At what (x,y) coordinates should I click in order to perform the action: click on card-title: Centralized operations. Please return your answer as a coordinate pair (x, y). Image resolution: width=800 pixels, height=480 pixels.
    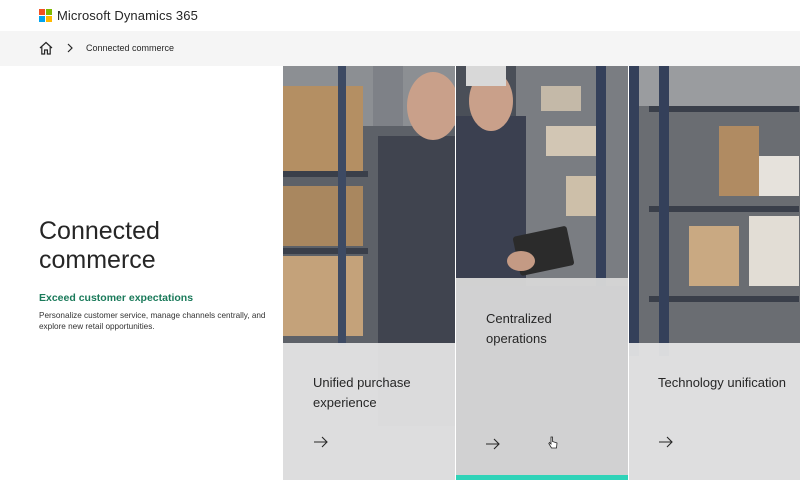
    Looking at the image, I should click on (519, 328).